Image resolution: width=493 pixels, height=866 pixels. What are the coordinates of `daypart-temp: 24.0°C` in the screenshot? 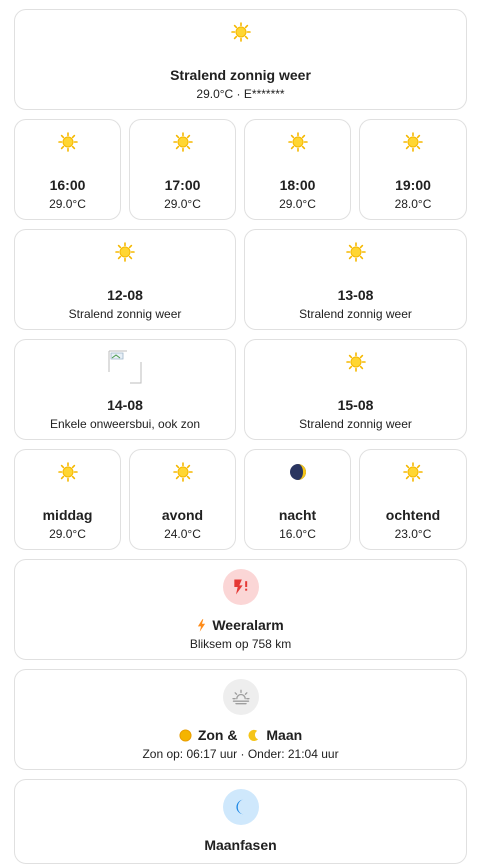 It's located at (182, 534).